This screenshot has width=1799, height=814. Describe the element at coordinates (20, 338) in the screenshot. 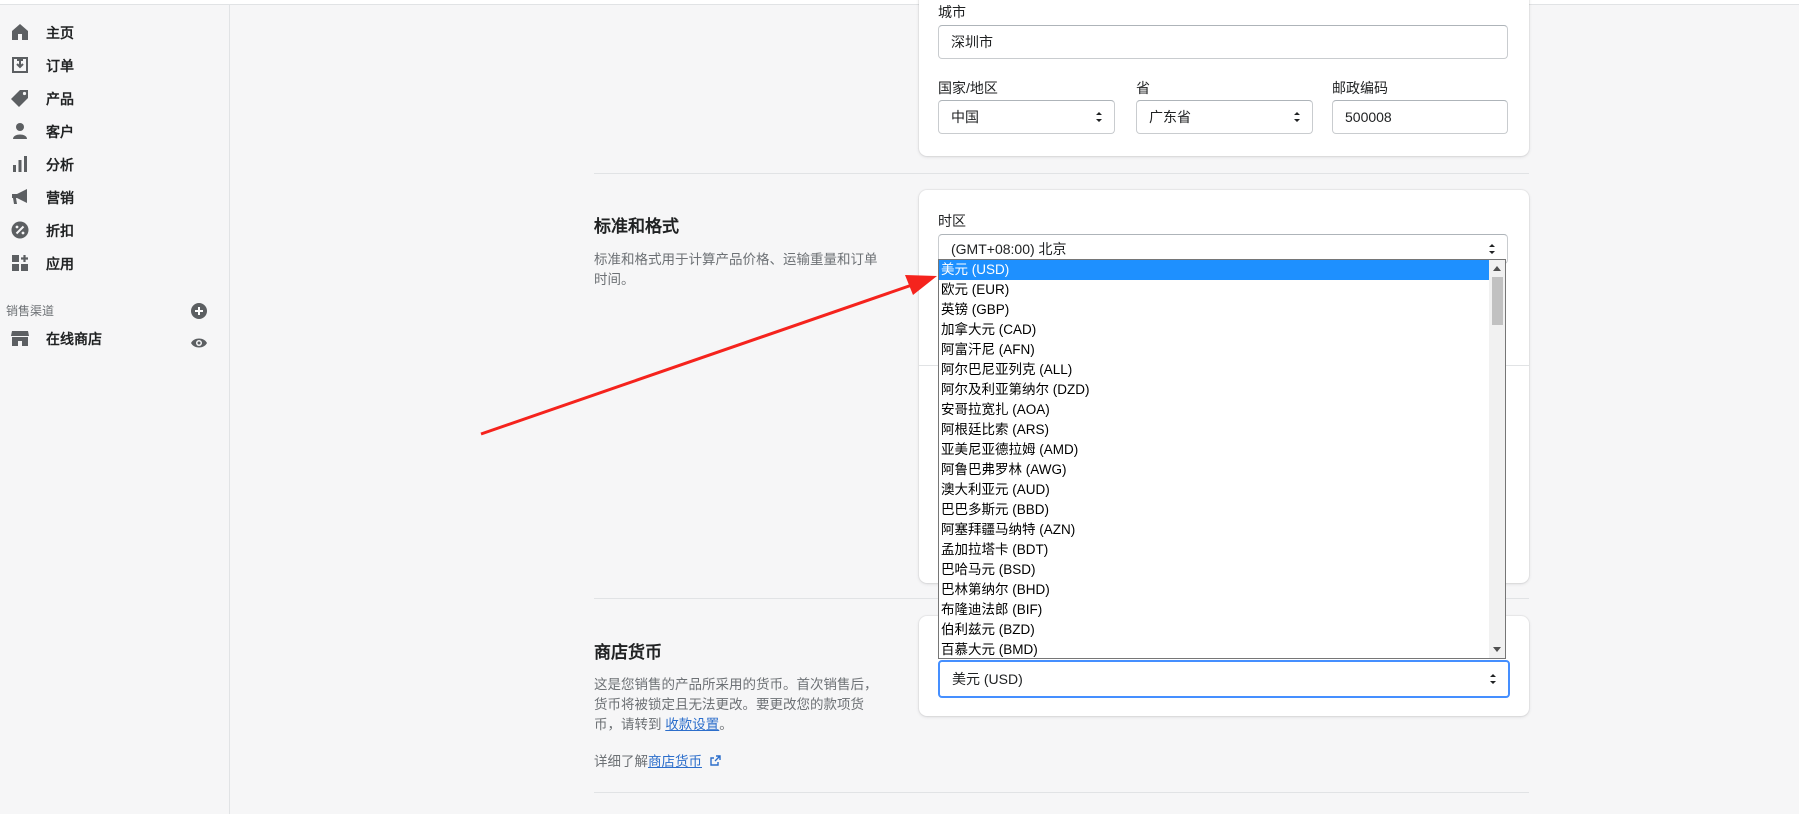

I see `store-icon` at that location.